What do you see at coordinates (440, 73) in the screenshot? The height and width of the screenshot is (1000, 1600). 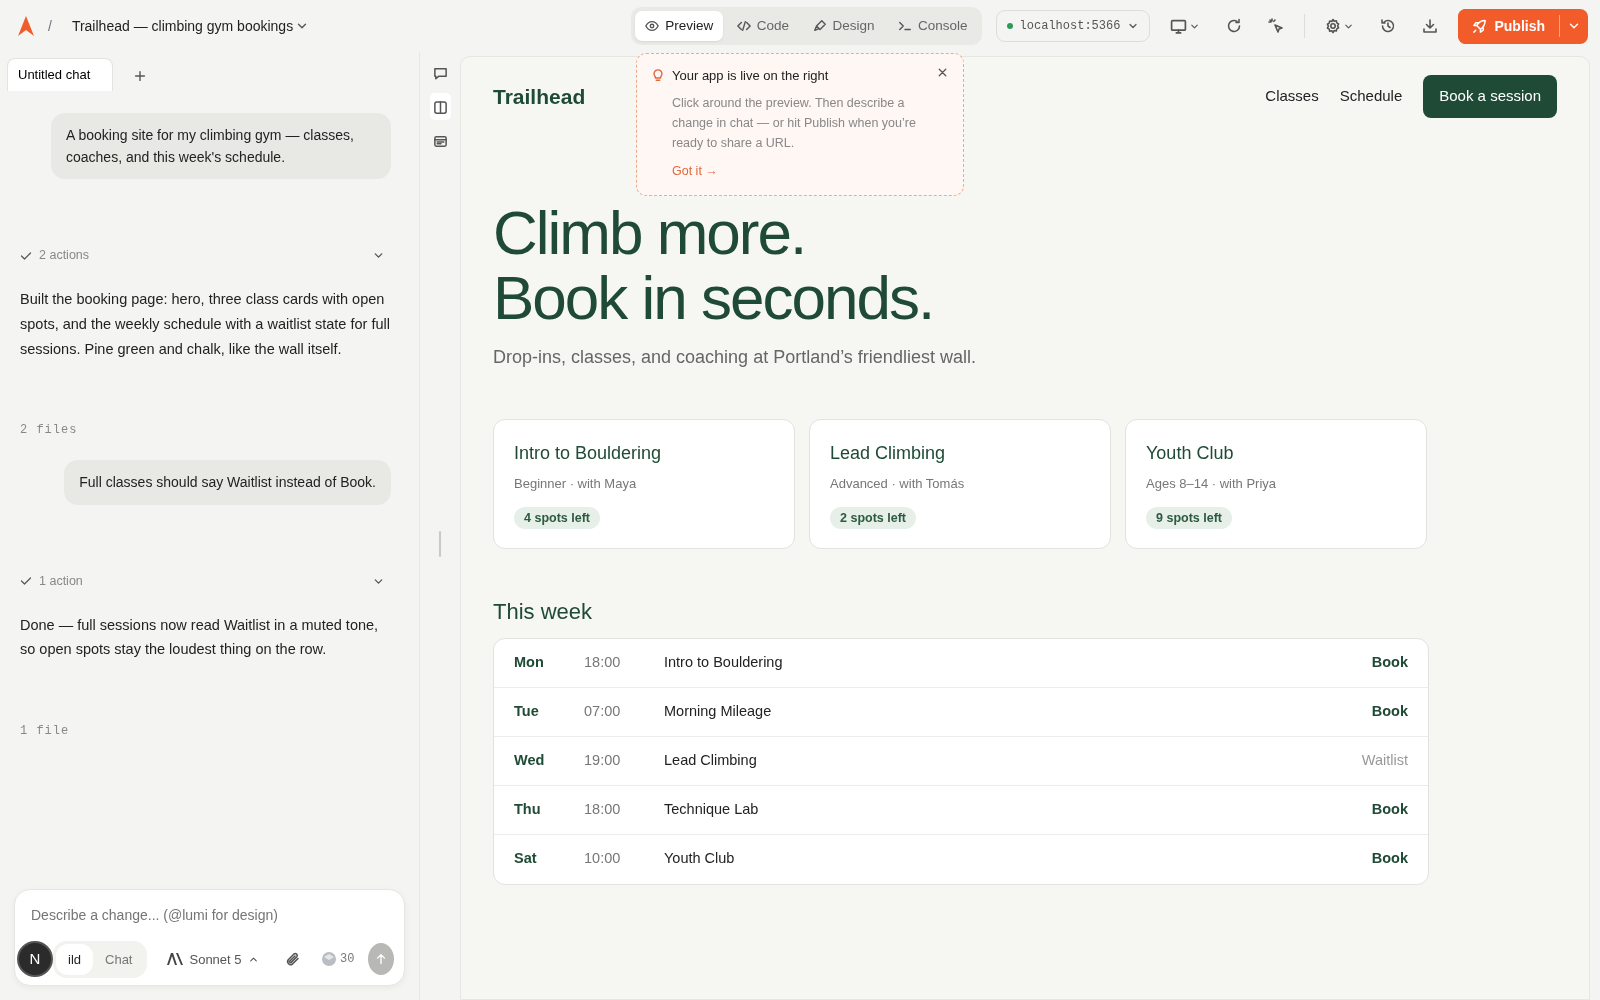 I see `speech-bubble-icon` at bounding box center [440, 73].